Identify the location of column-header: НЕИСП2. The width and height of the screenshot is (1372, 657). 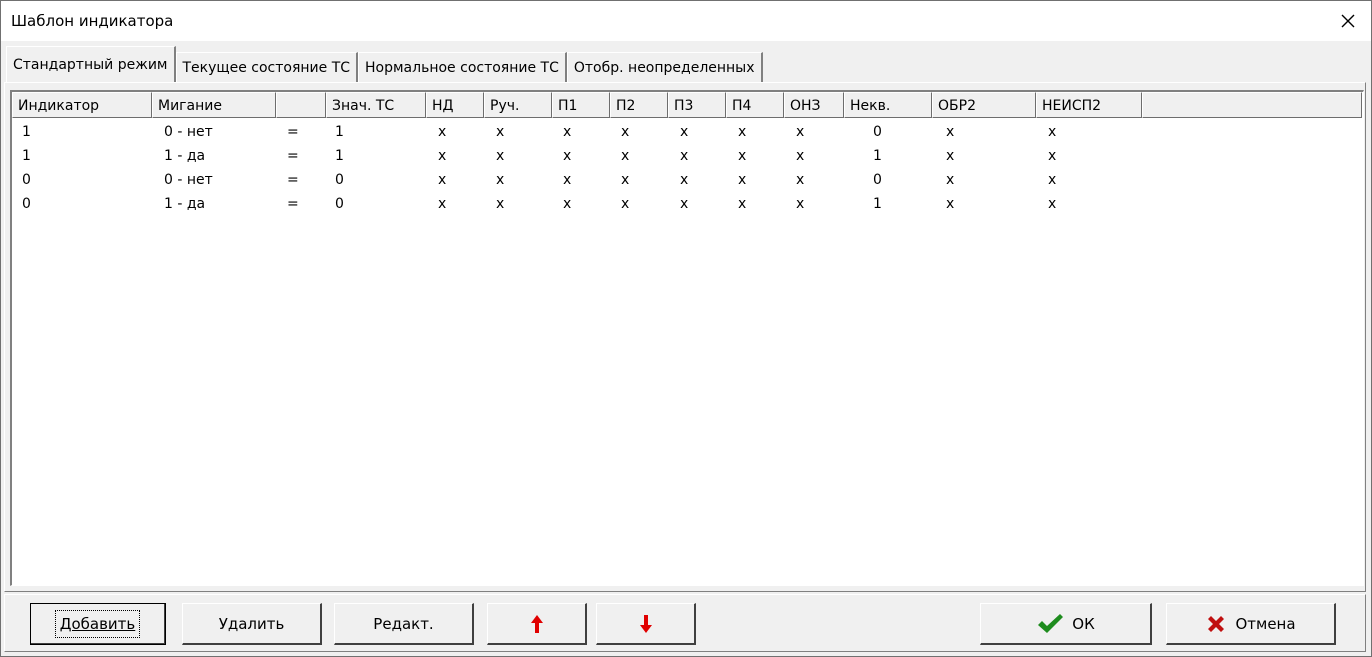
(1089, 105).